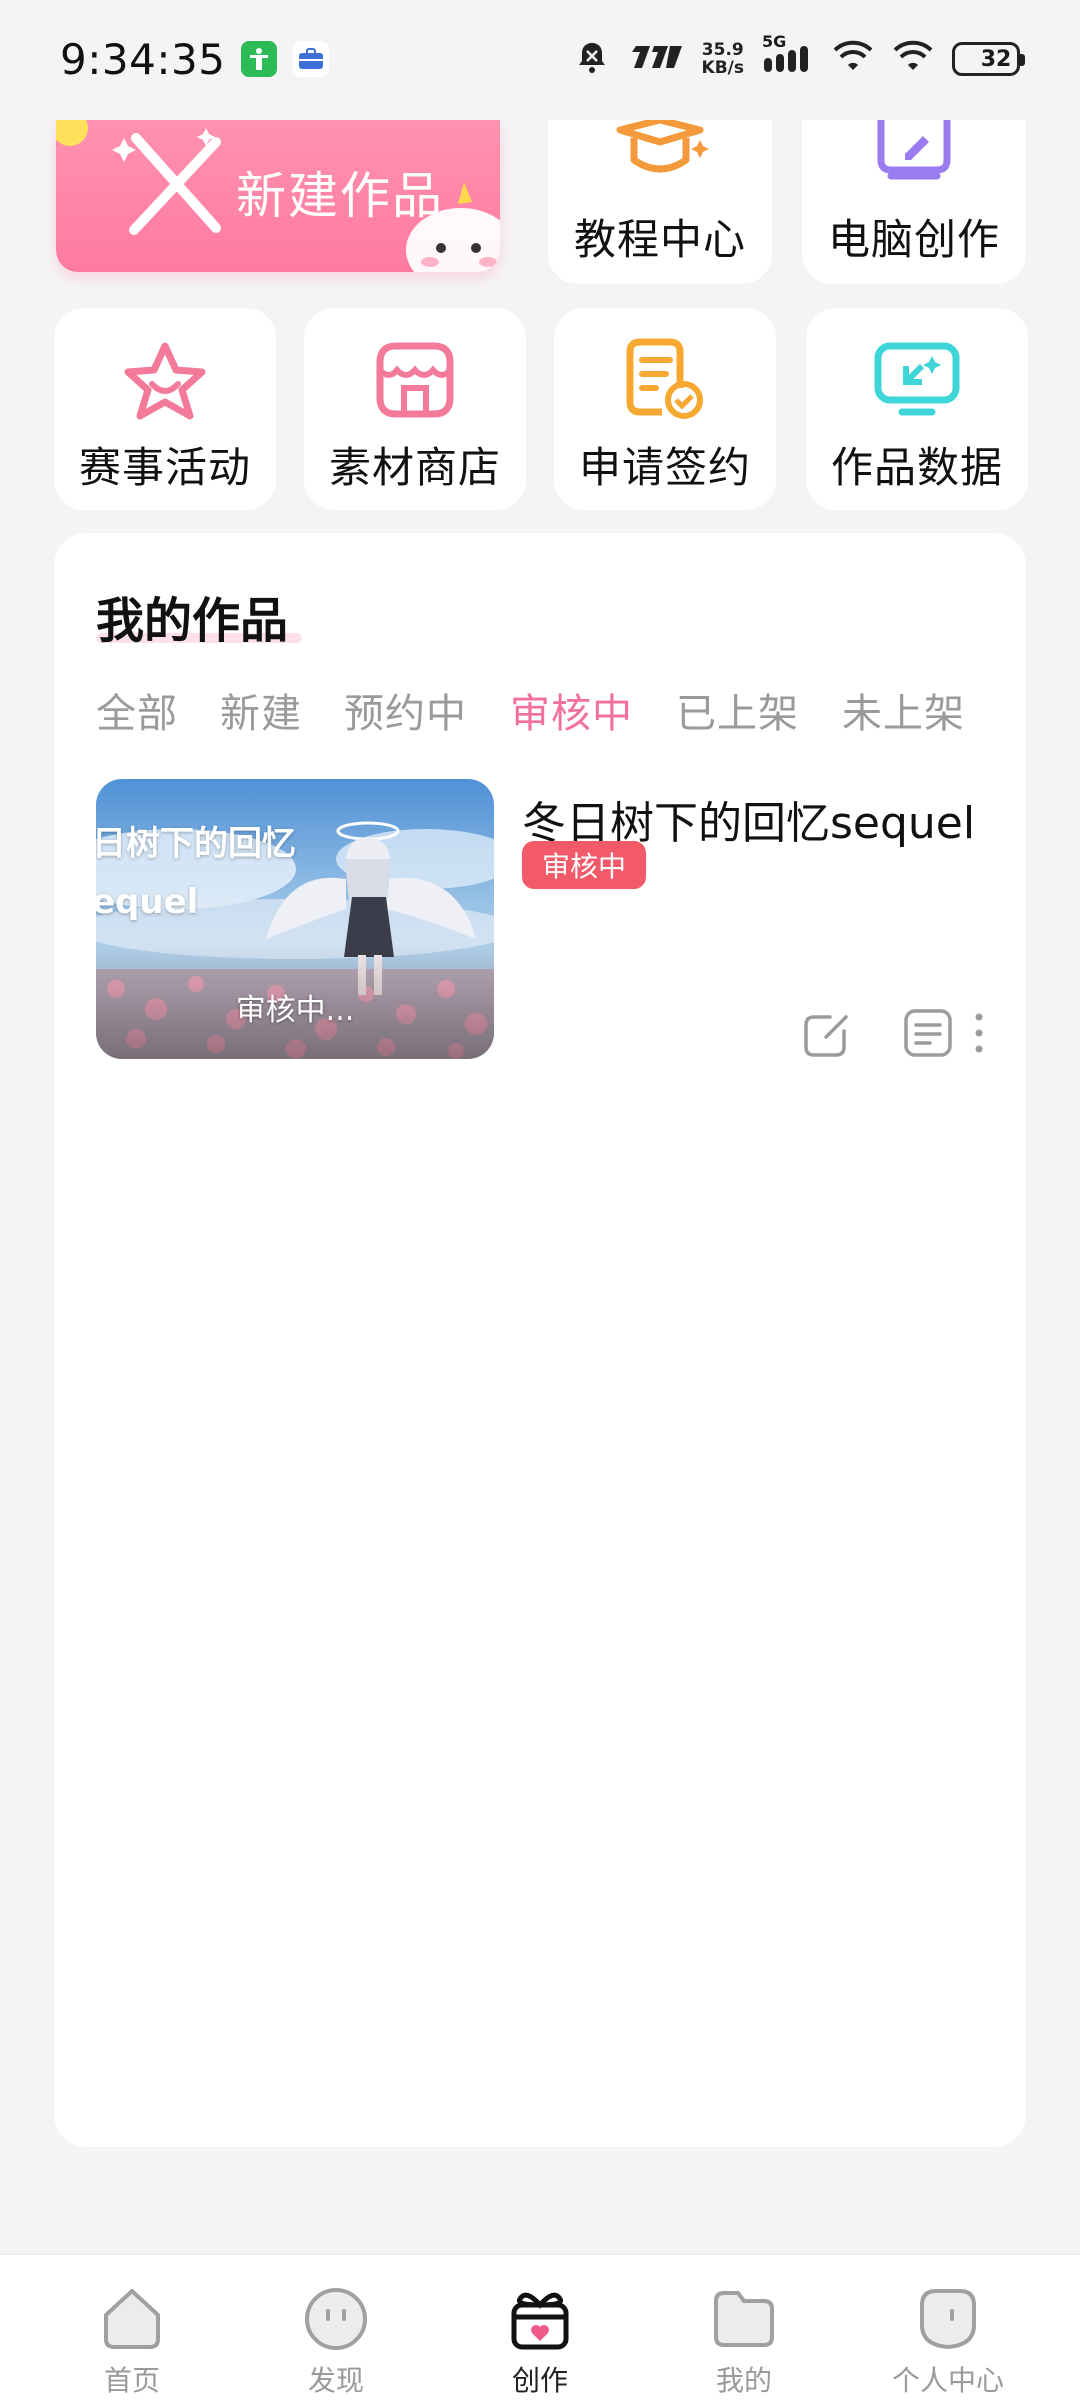 The height and width of the screenshot is (2400, 1080). I want to click on home-icon, so click(132, 2321).